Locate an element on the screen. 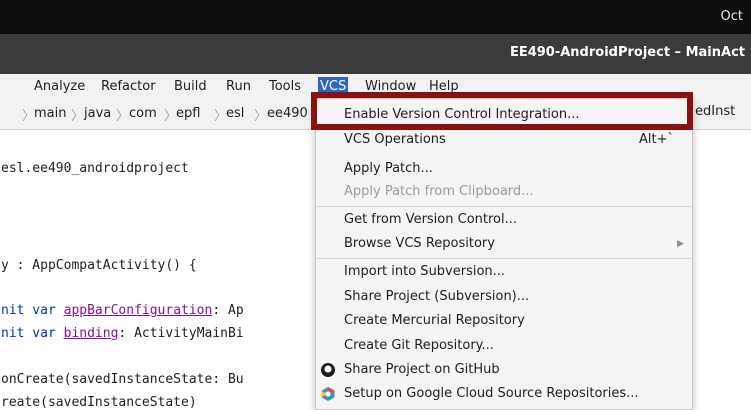 Image resolution: width=751 pixels, height=410 pixels. menu-build: Build is located at coordinates (190, 87).